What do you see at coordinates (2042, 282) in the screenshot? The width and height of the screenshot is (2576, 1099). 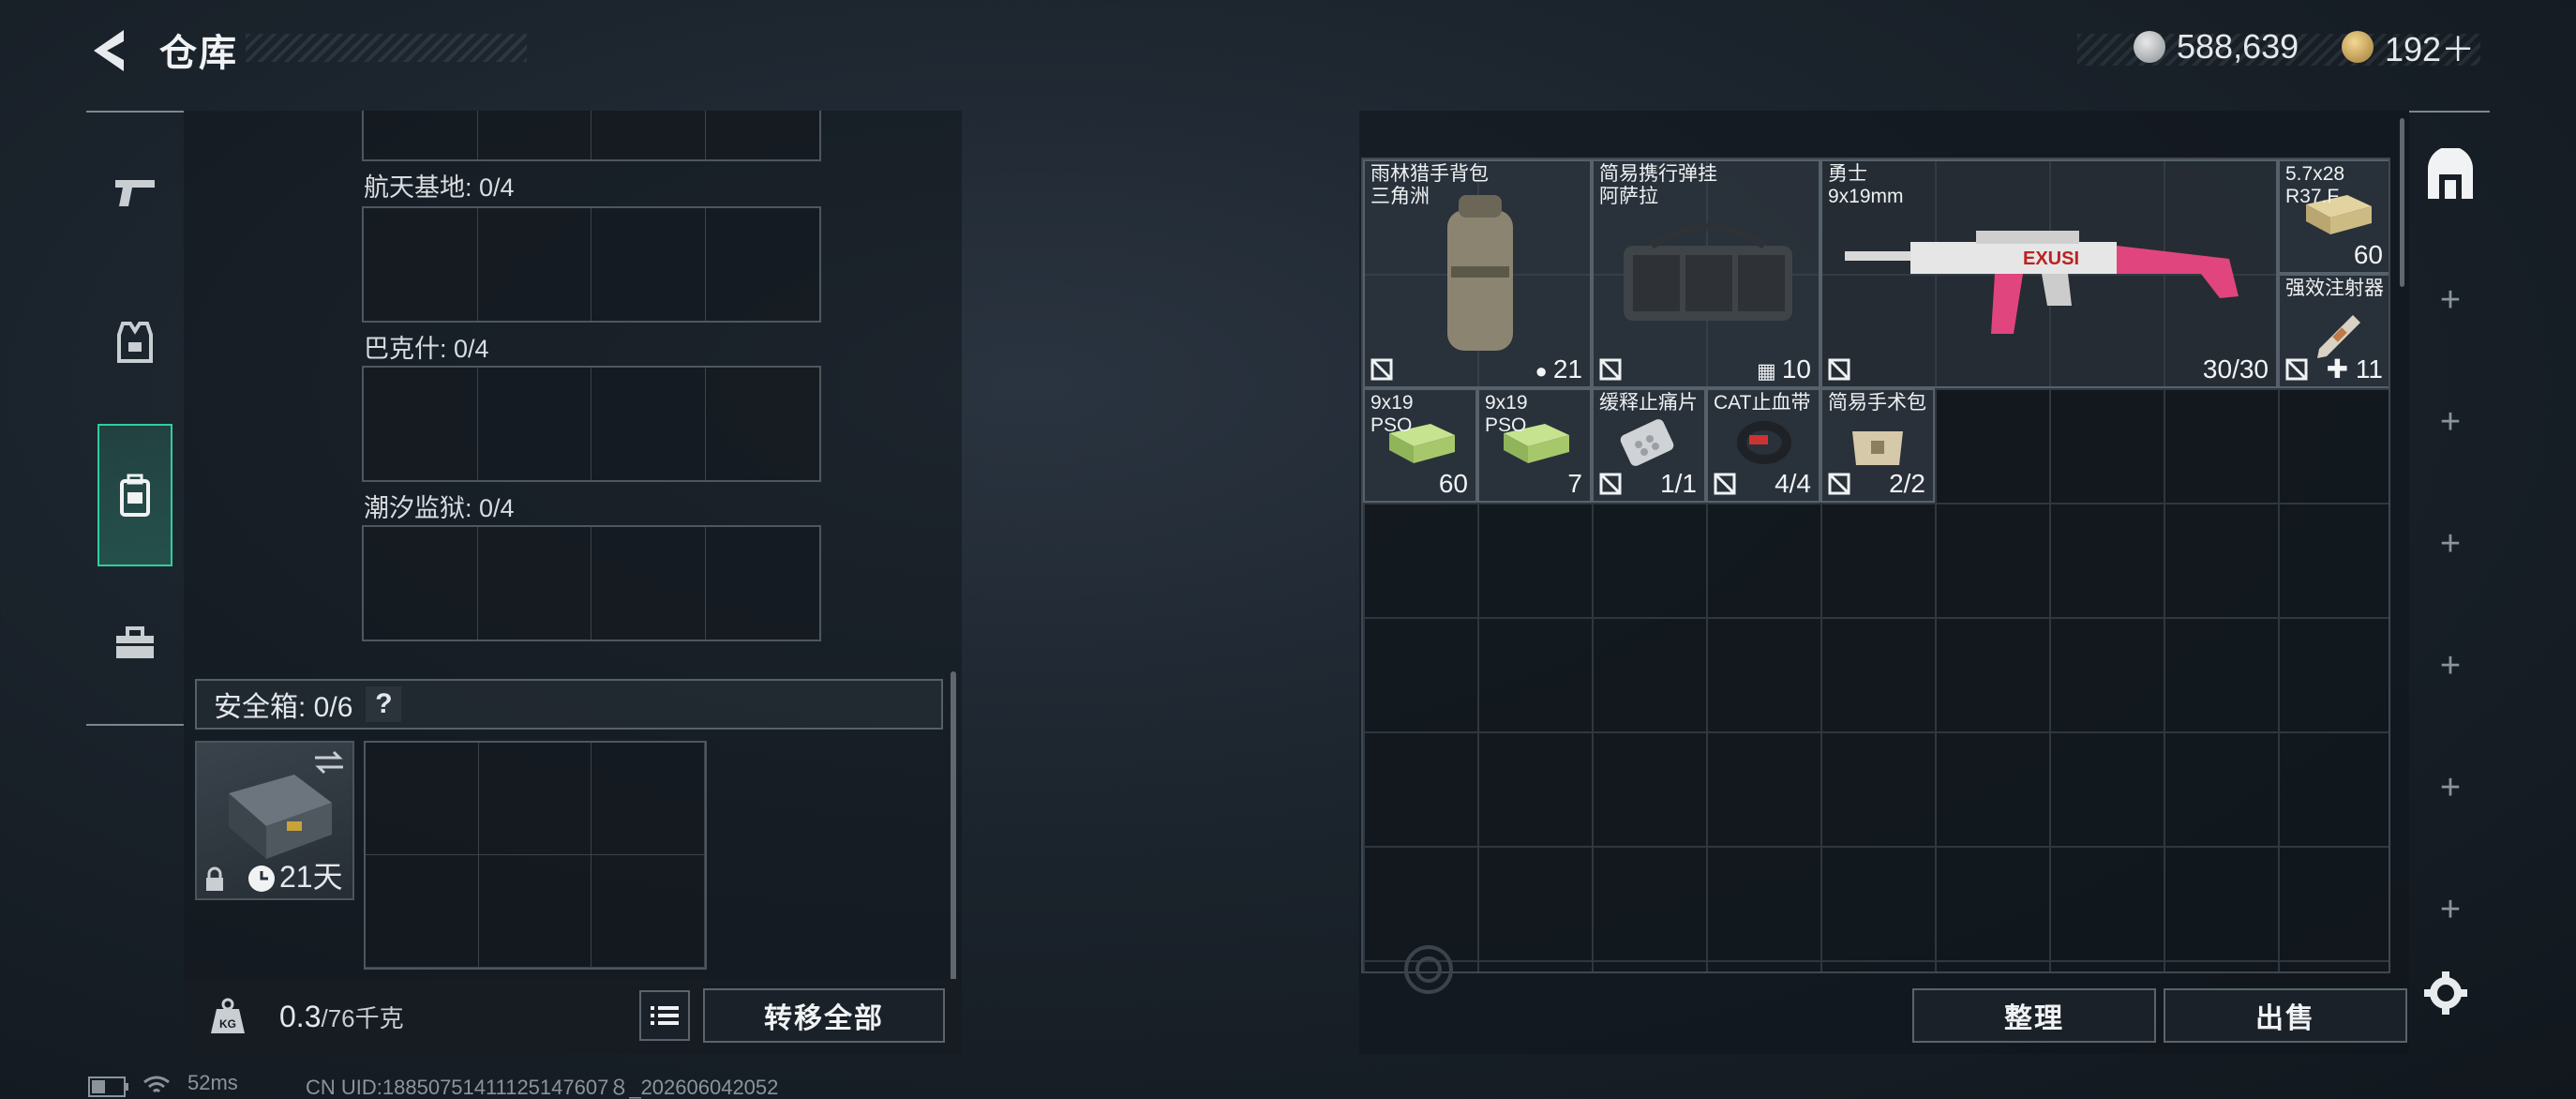 I see `rifle-image-icon: EXUSI` at bounding box center [2042, 282].